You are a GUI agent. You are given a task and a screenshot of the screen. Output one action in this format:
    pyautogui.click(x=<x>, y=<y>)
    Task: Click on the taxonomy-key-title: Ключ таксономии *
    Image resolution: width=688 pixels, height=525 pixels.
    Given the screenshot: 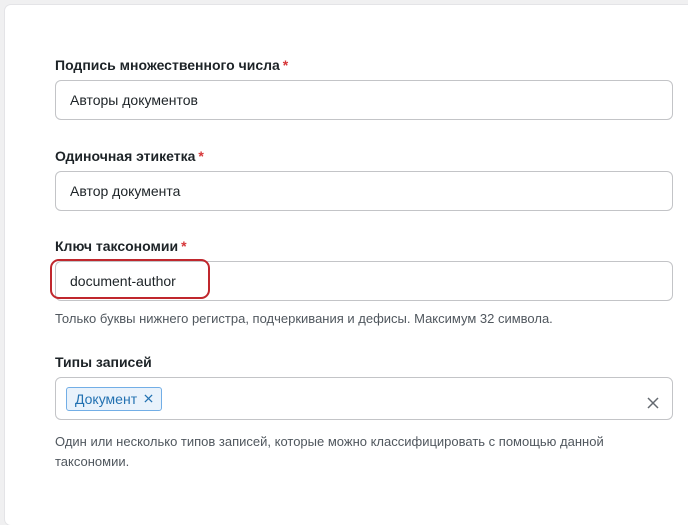 What is the action you would take?
    pyautogui.click(x=121, y=246)
    